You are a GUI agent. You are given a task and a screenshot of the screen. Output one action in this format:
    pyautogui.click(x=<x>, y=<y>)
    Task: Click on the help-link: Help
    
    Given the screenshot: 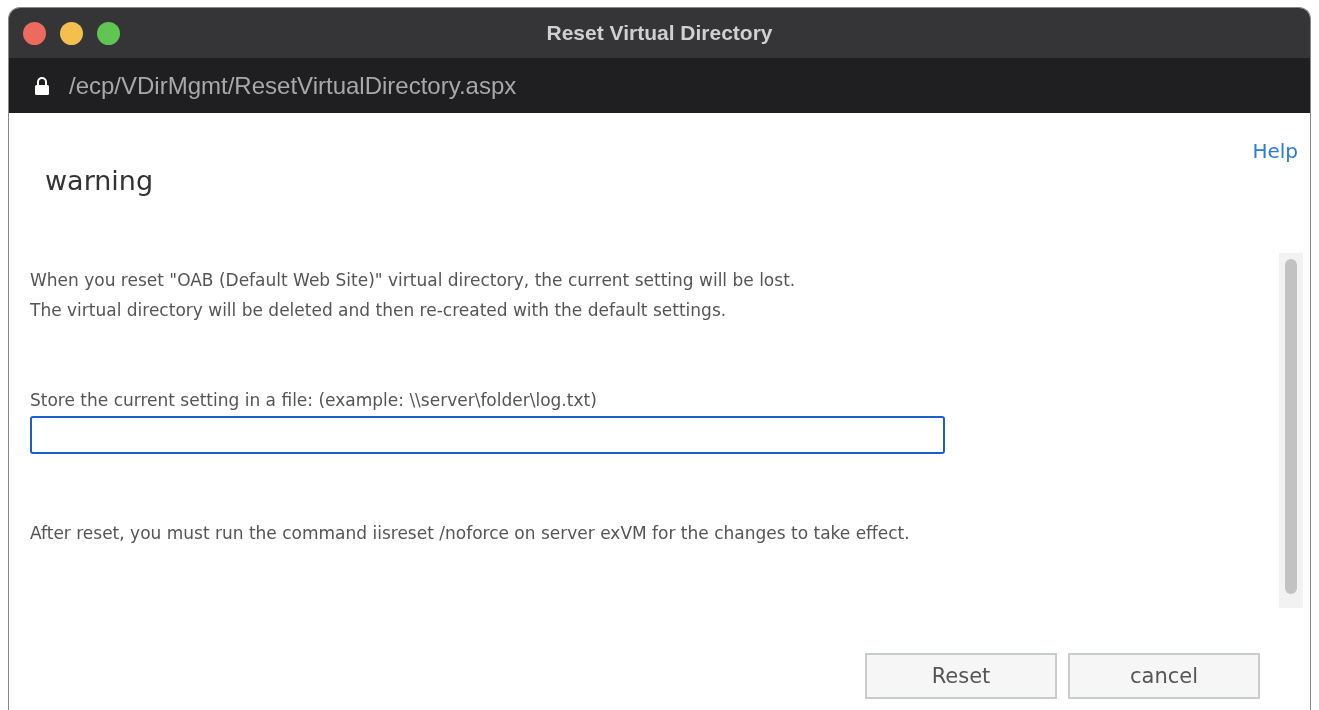 What is the action you would take?
    pyautogui.click(x=1275, y=151)
    